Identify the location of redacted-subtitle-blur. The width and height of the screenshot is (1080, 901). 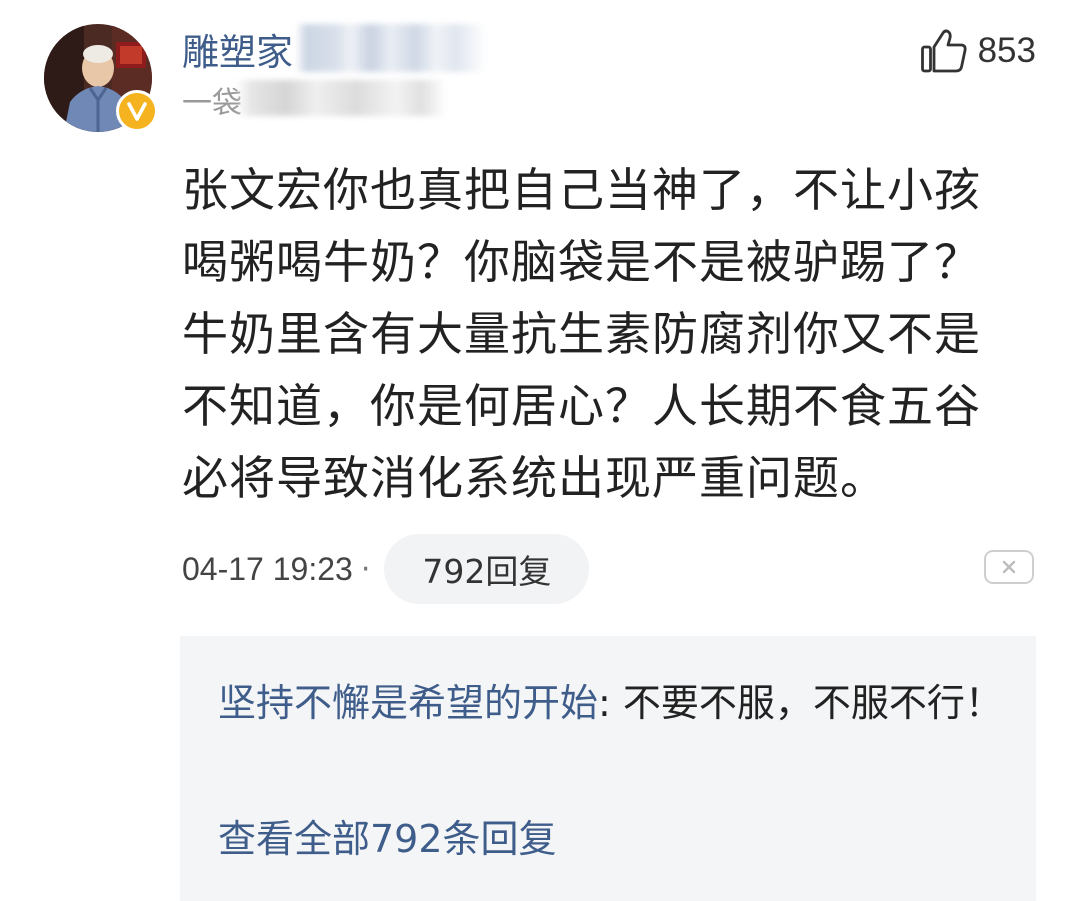
(341, 98).